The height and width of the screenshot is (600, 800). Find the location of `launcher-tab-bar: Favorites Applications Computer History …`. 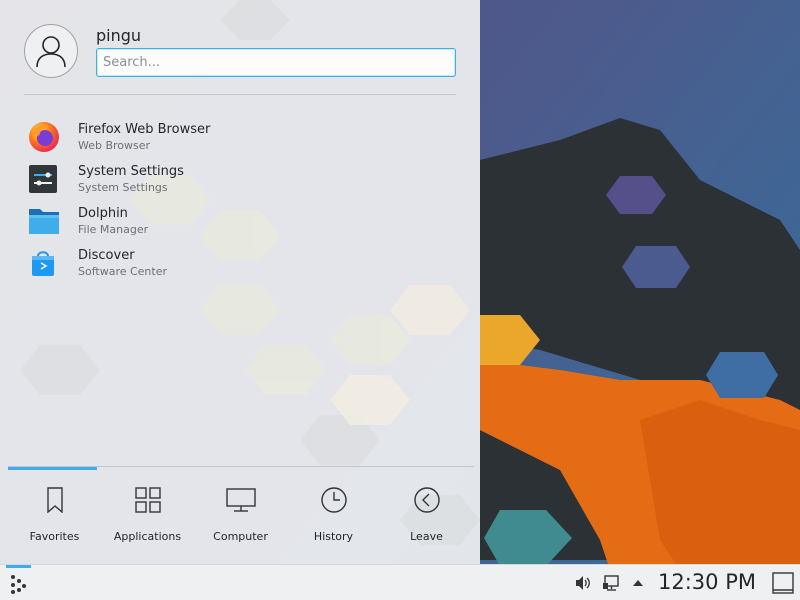

launcher-tab-bar: Favorites Applications Computer History … is located at coordinates (241, 518).